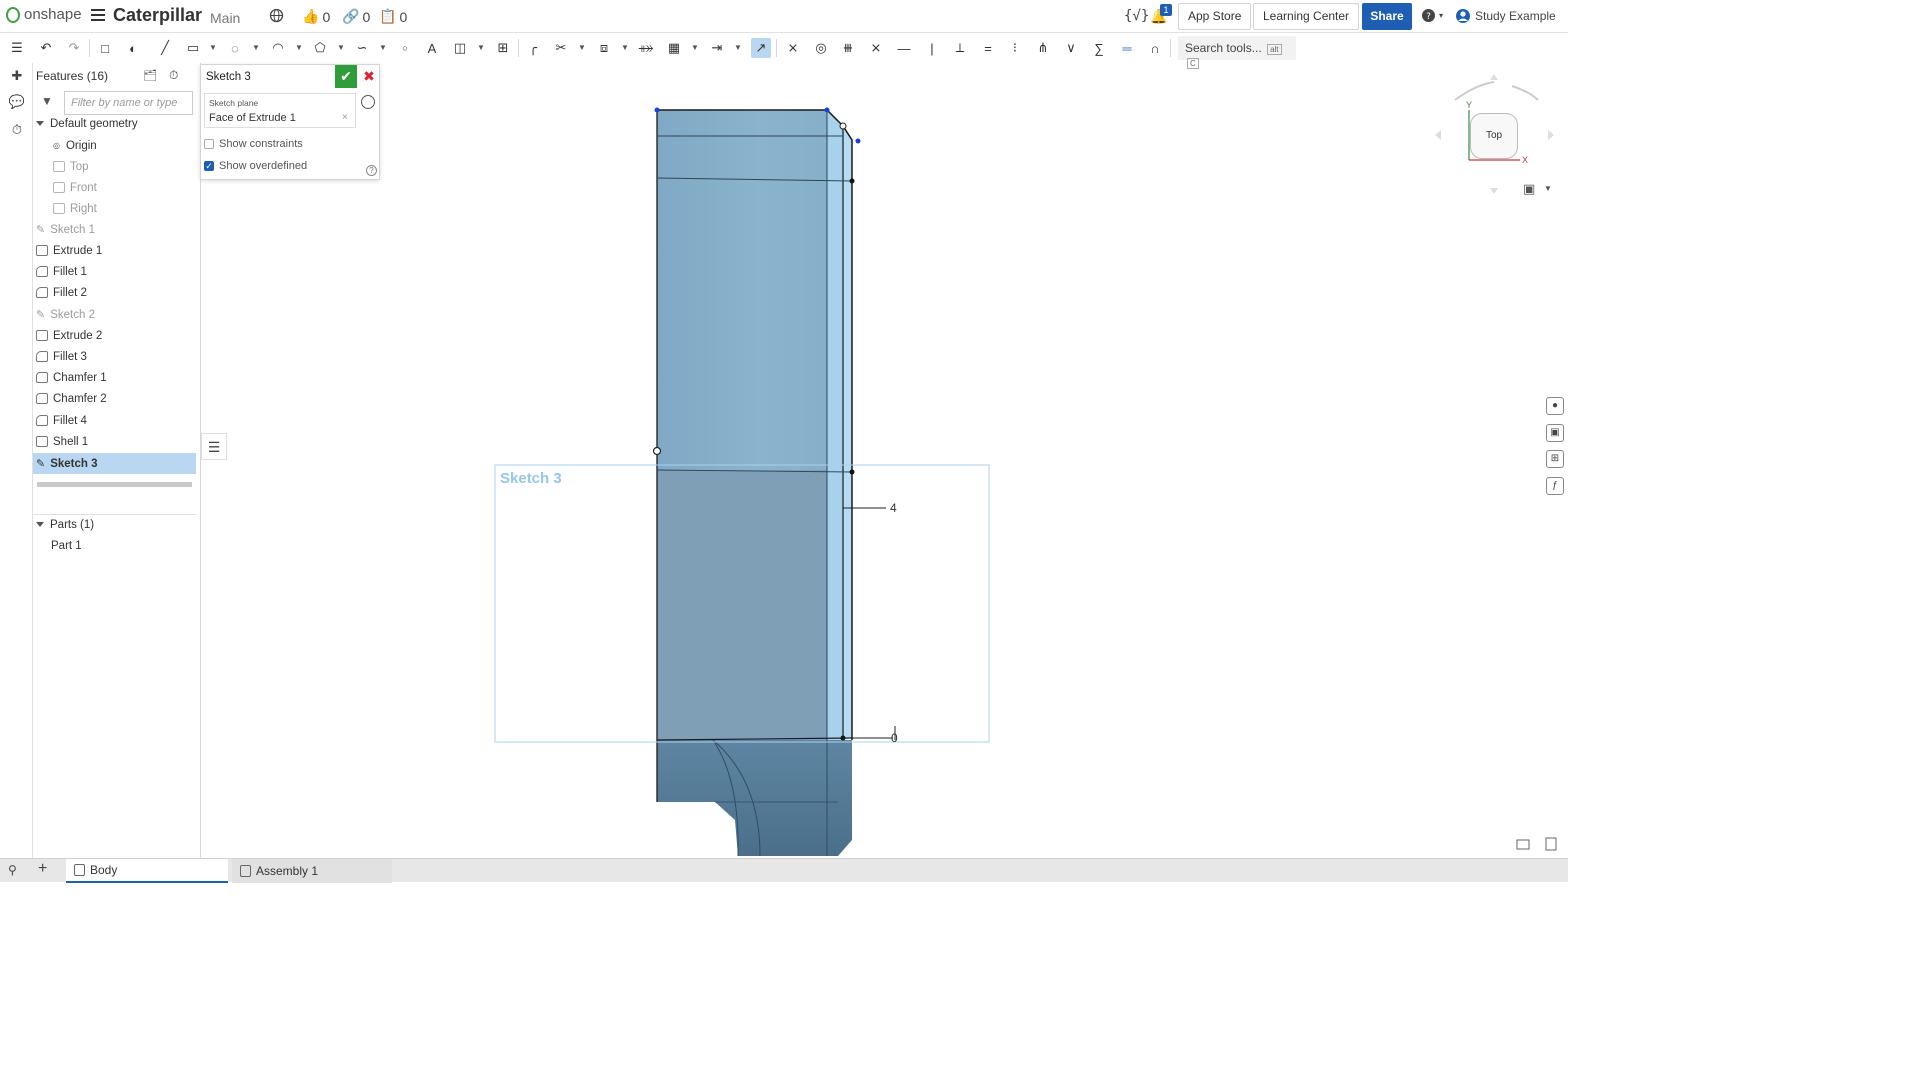  I want to click on units-icon, so click(1523, 844).